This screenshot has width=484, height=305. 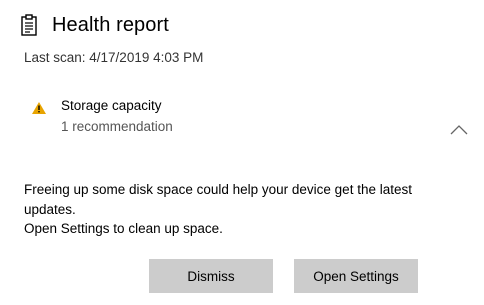 What do you see at coordinates (211, 276) in the screenshot?
I see `dismiss-button: Dismiss` at bounding box center [211, 276].